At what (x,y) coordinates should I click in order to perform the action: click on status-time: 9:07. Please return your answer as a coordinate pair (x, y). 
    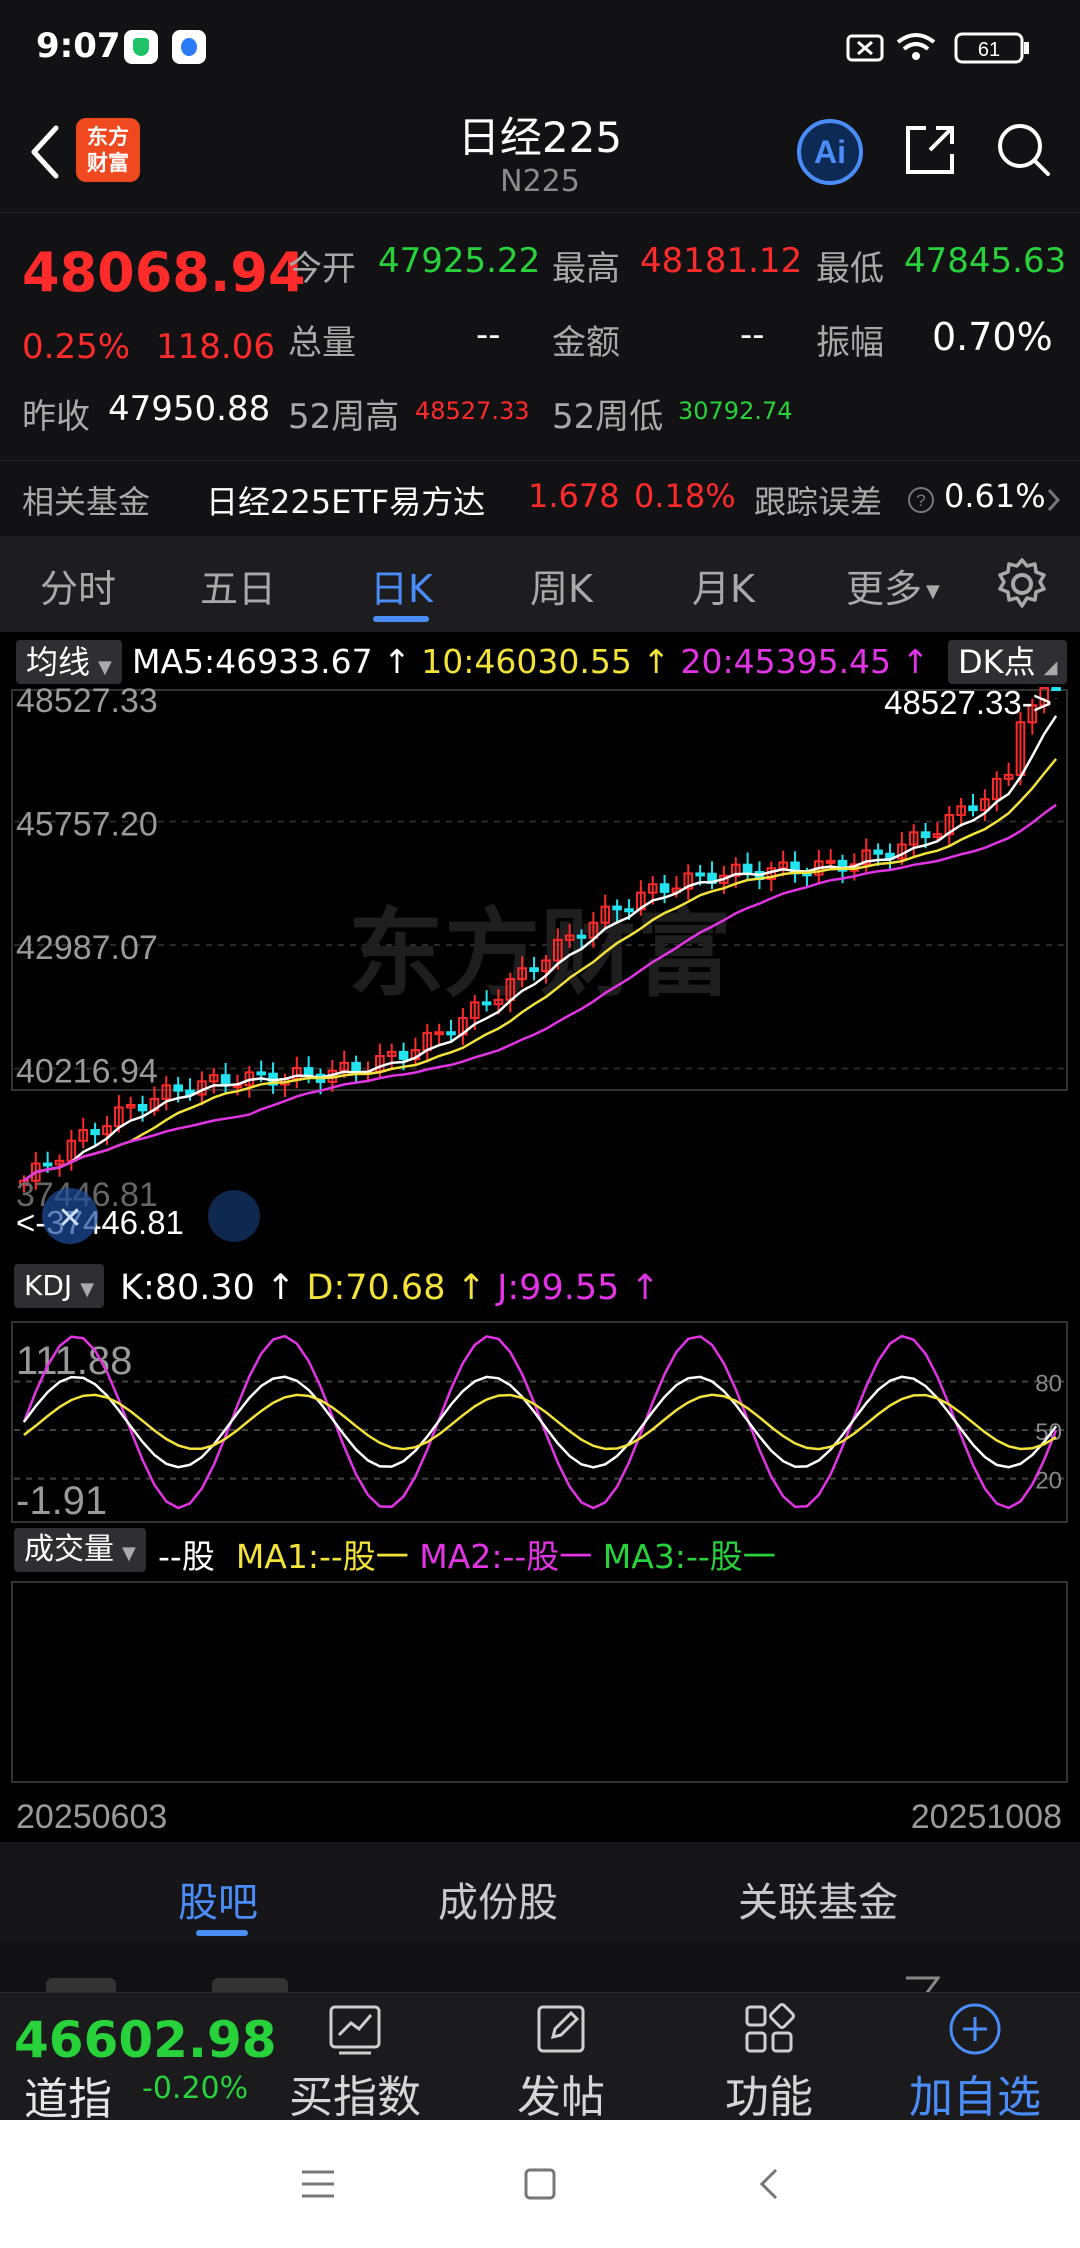
    Looking at the image, I should click on (78, 46).